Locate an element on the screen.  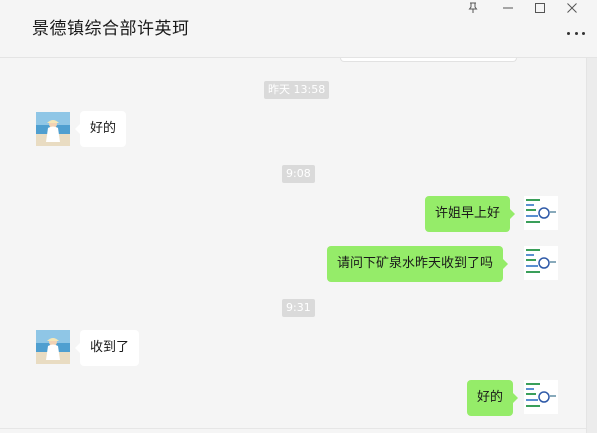
pin-icon is located at coordinates (473, 8).